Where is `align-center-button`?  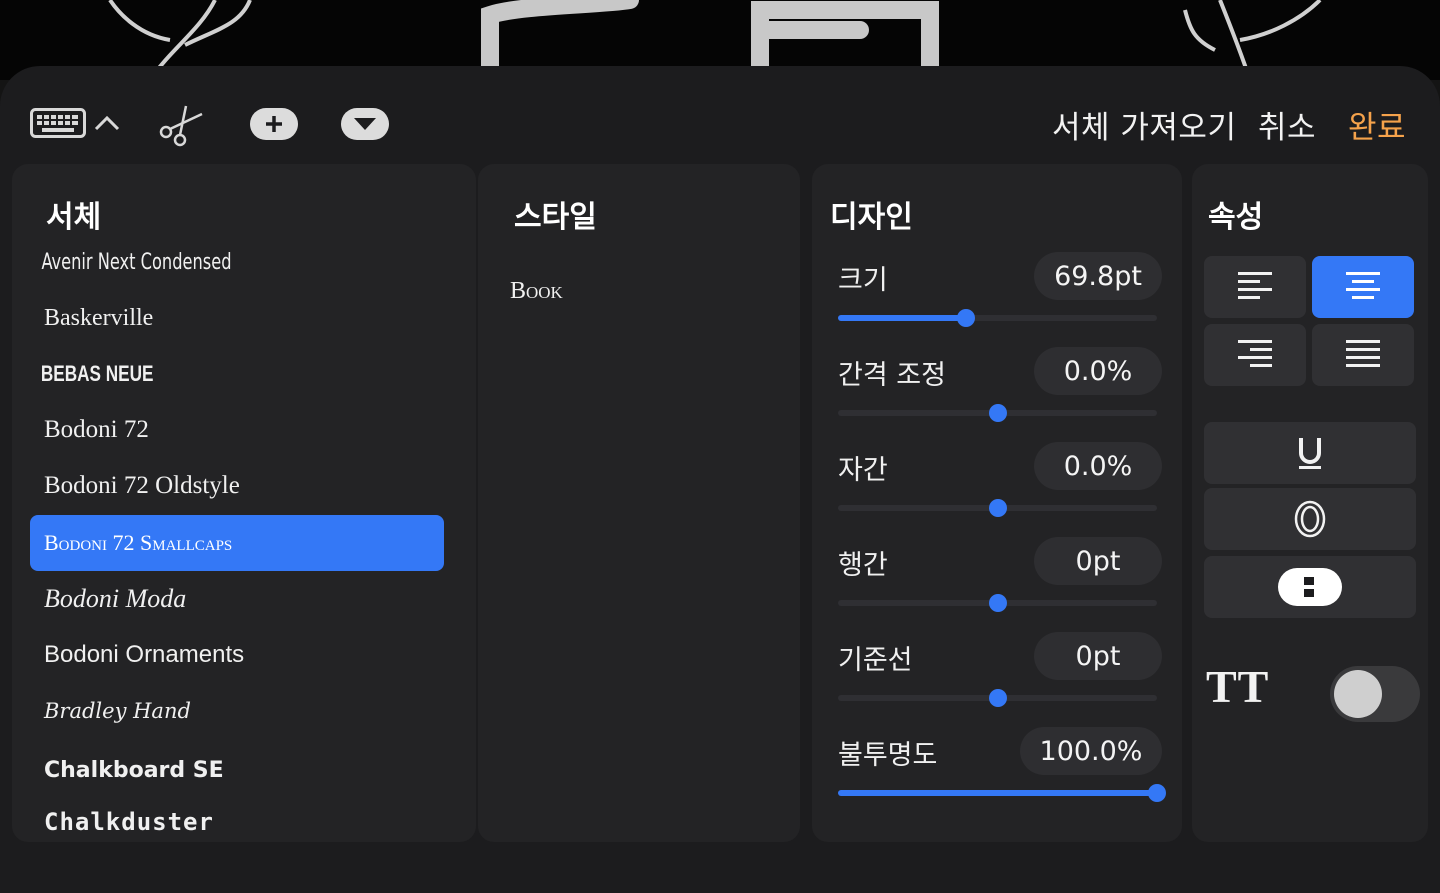 align-center-button is located at coordinates (1363, 287).